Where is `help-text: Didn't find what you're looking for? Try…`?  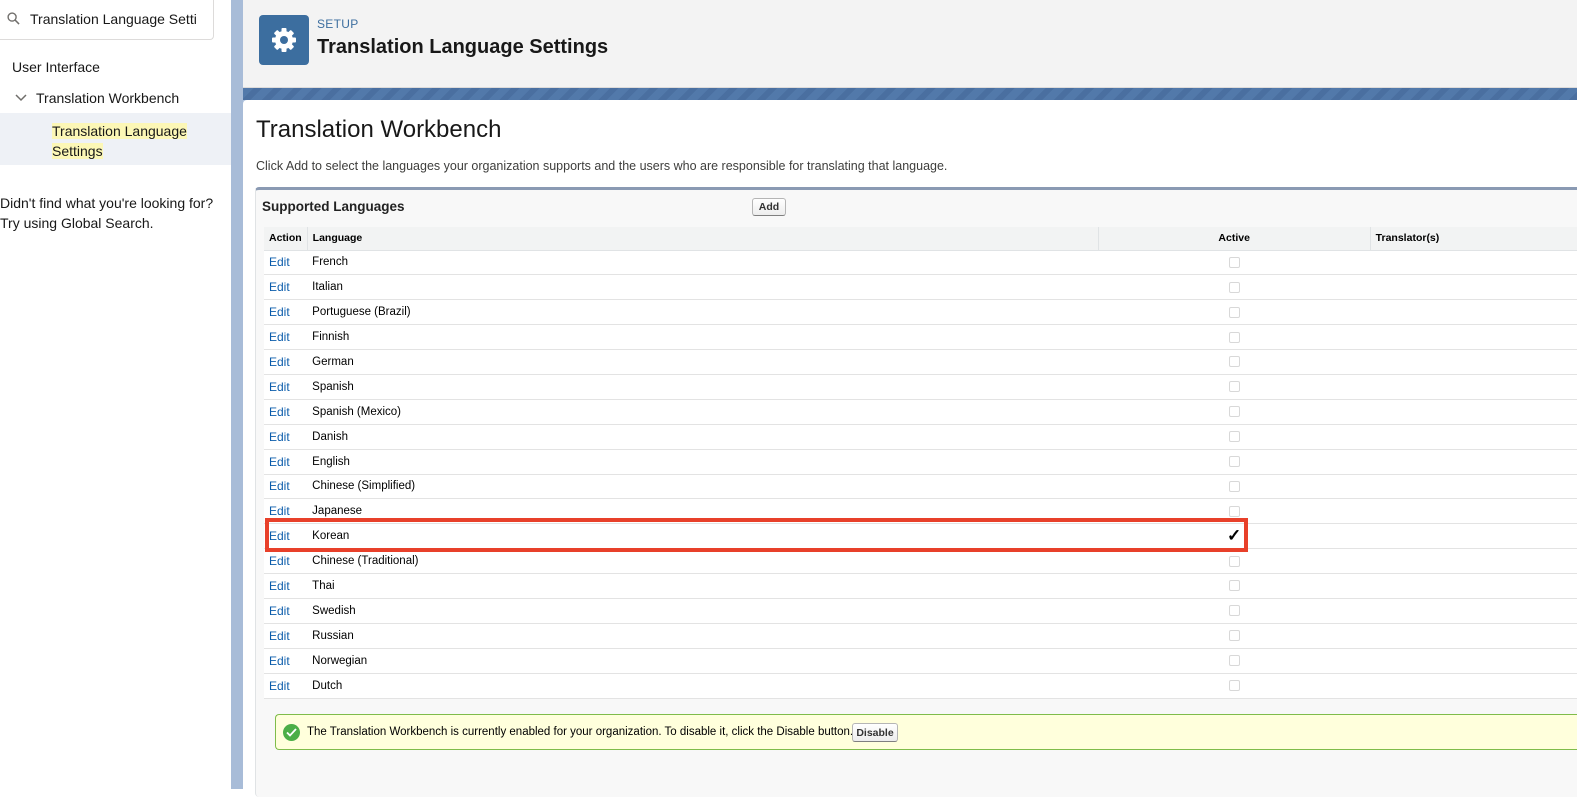 help-text: Didn't find what you're looking for? Try… is located at coordinates (114, 213).